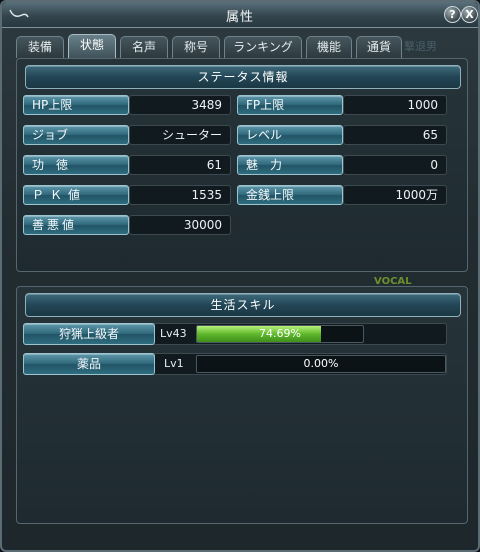 The height and width of the screenshot is (552, 480). I want to click on tab-bar: 装備 状態 名声 称号 ランキング 機能 通貨, so click(241, 46).